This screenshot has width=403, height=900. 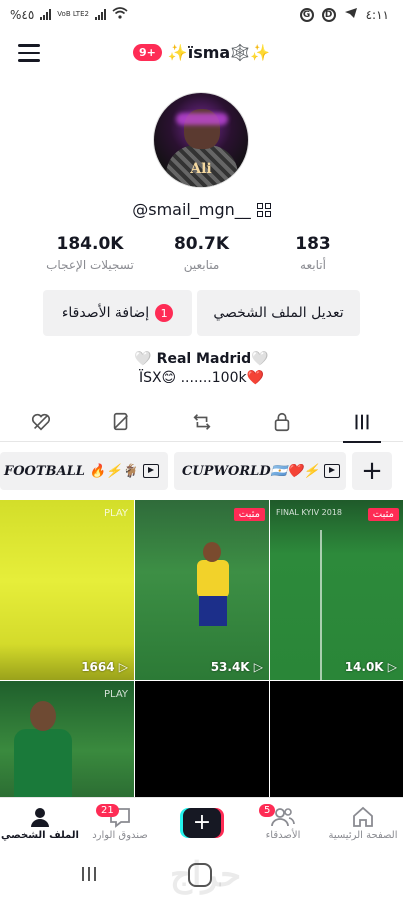 I want to click on view-count: 14.0K ▷, so click(x=370, y=667).